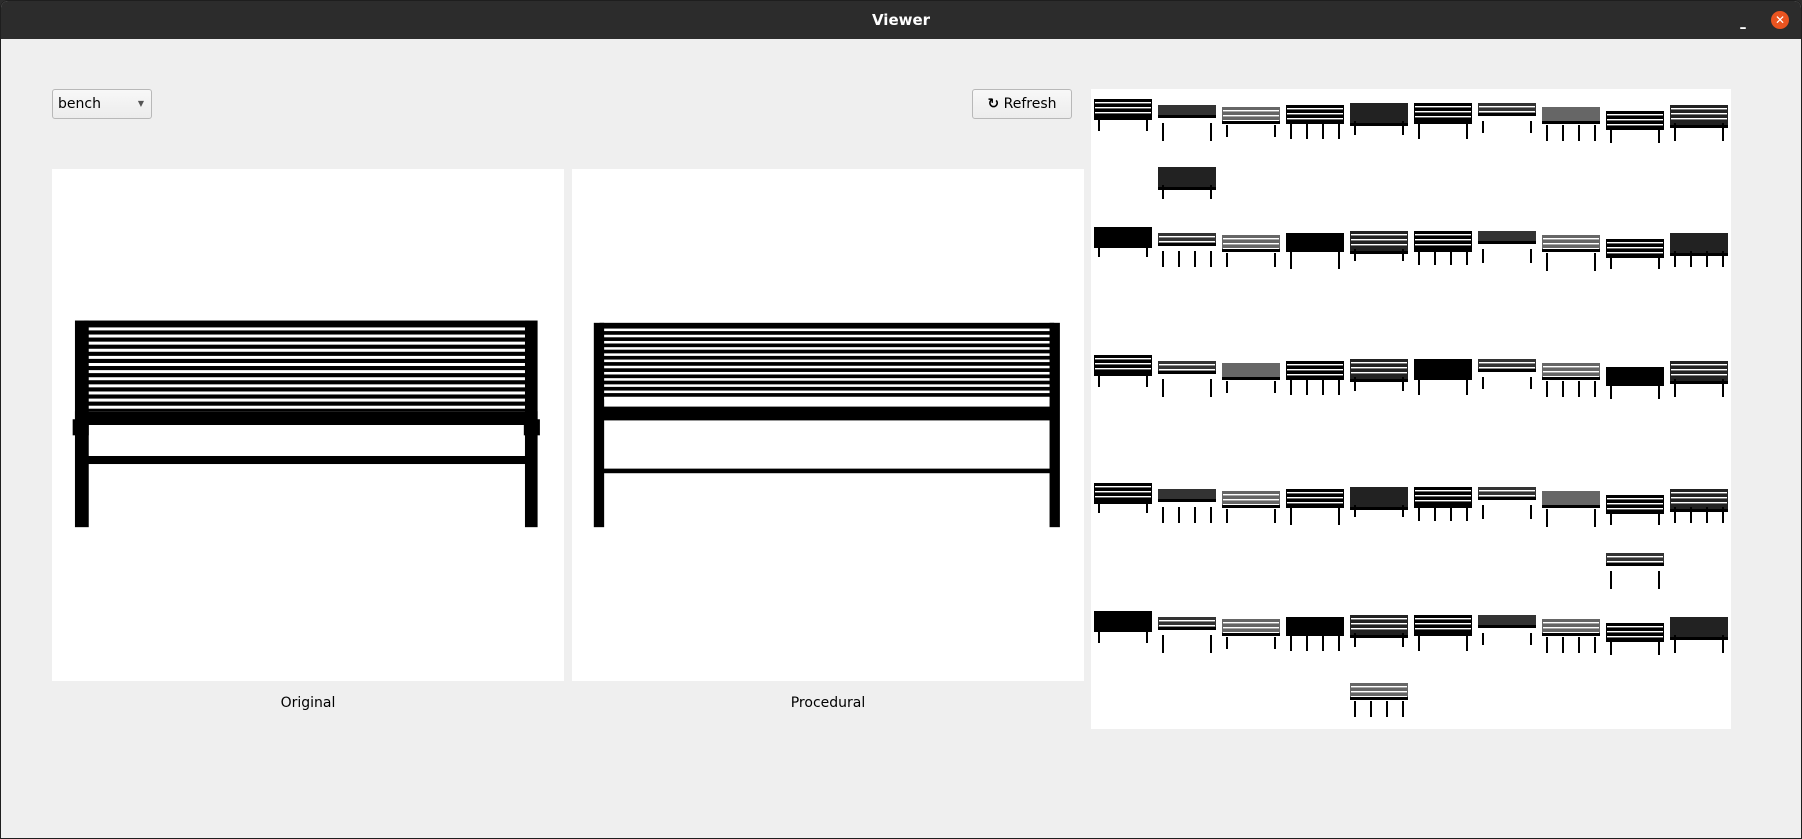 This screenshot has width=1802, height=839. What do you see at coordinates (828, 703) in the screenshot?
I see `procedural-label: Procedural` at bounding box center [828, 703].